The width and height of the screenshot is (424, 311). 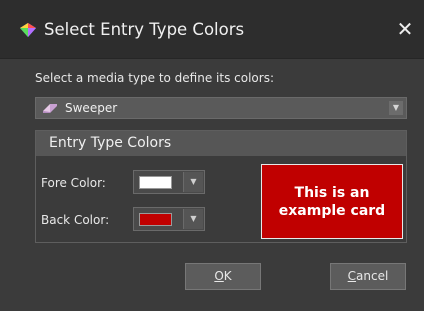 I want to click on fore-color-label: Fore Color:, so click(x=73, y=183).